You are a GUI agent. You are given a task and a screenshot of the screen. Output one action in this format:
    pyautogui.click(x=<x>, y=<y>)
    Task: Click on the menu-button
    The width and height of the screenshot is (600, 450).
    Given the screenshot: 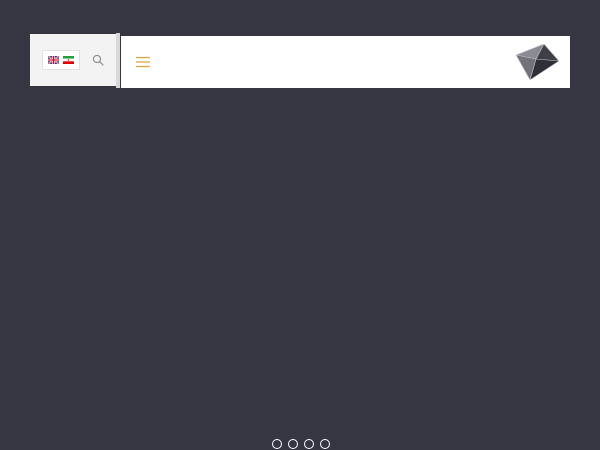 What is the action you would take?
    pyautogui.click(x=143, y=62)
    